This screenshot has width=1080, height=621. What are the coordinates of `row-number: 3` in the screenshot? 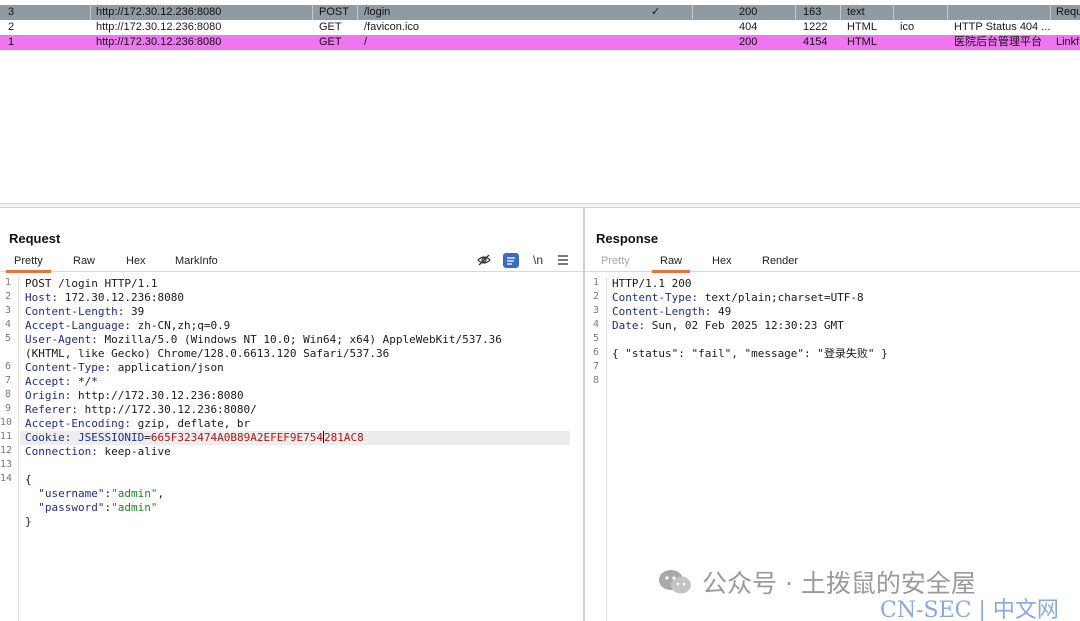 It's located at (11, 12).